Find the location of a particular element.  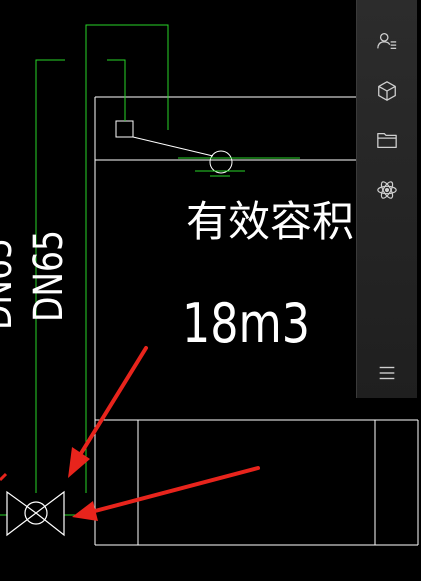

open-folder-button is located at coordinates (387, 140).